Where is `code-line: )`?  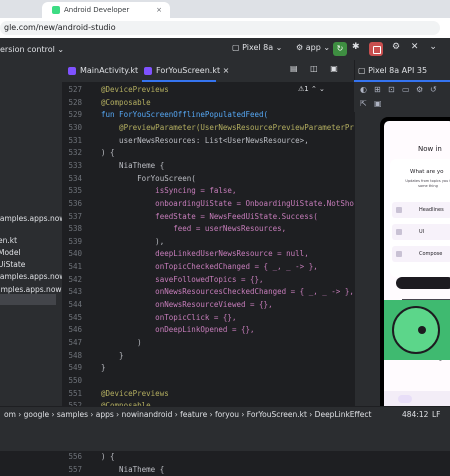 code-line: ) is located at coordinates (121, 343).